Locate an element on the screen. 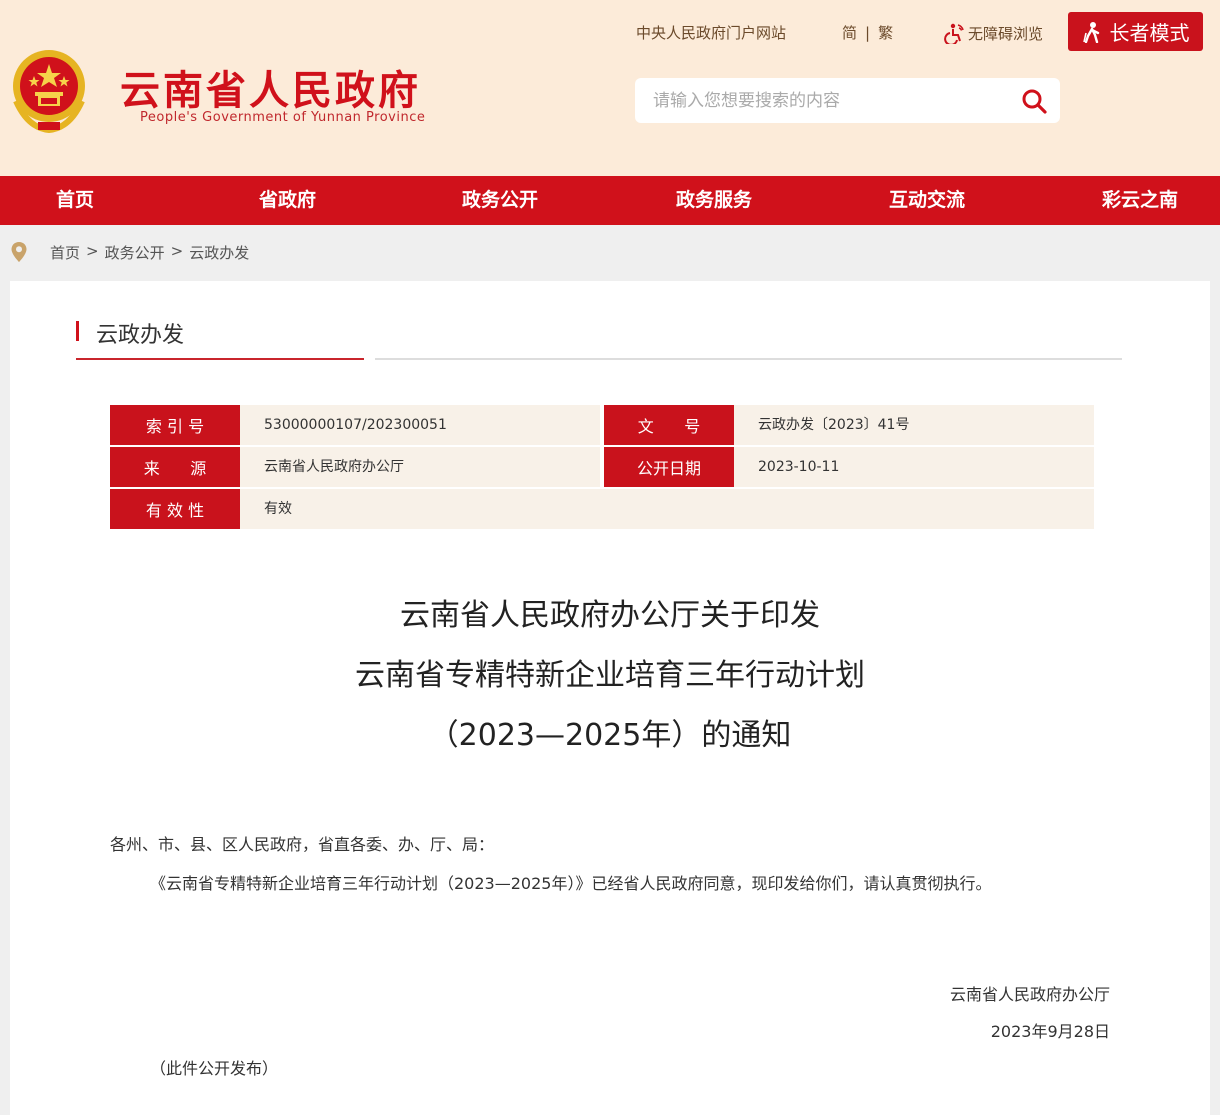 The height and width of the screenshot is (1115, 1220). language-switch: 简 | 繁 is located at coordinates (867, 32).